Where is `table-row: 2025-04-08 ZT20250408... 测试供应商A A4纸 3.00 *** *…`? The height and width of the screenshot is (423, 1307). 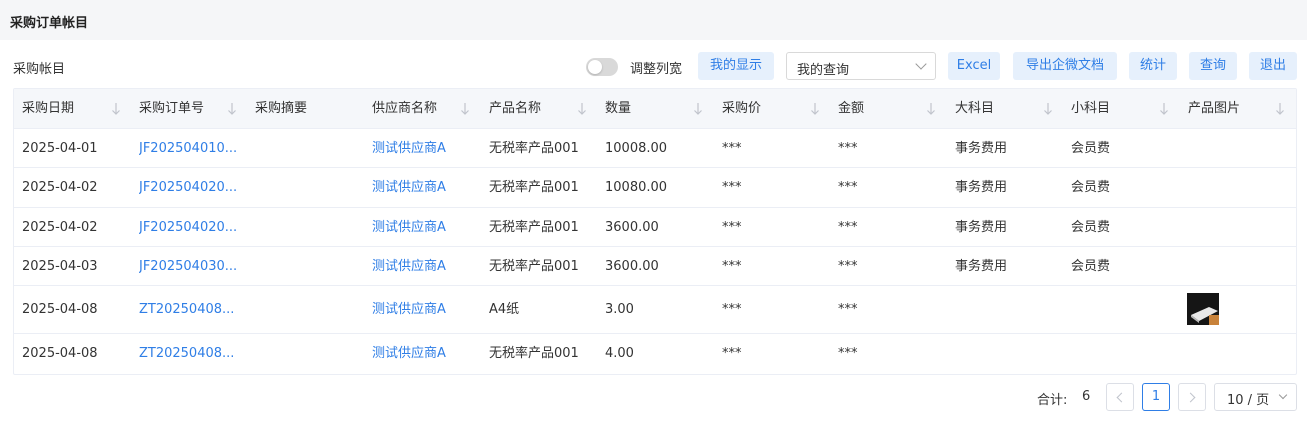 table-row: 2025-04-08 ZT20250408... 测试供应商A A4纸 3.00 *** *… is located at coordinates (655, 310).